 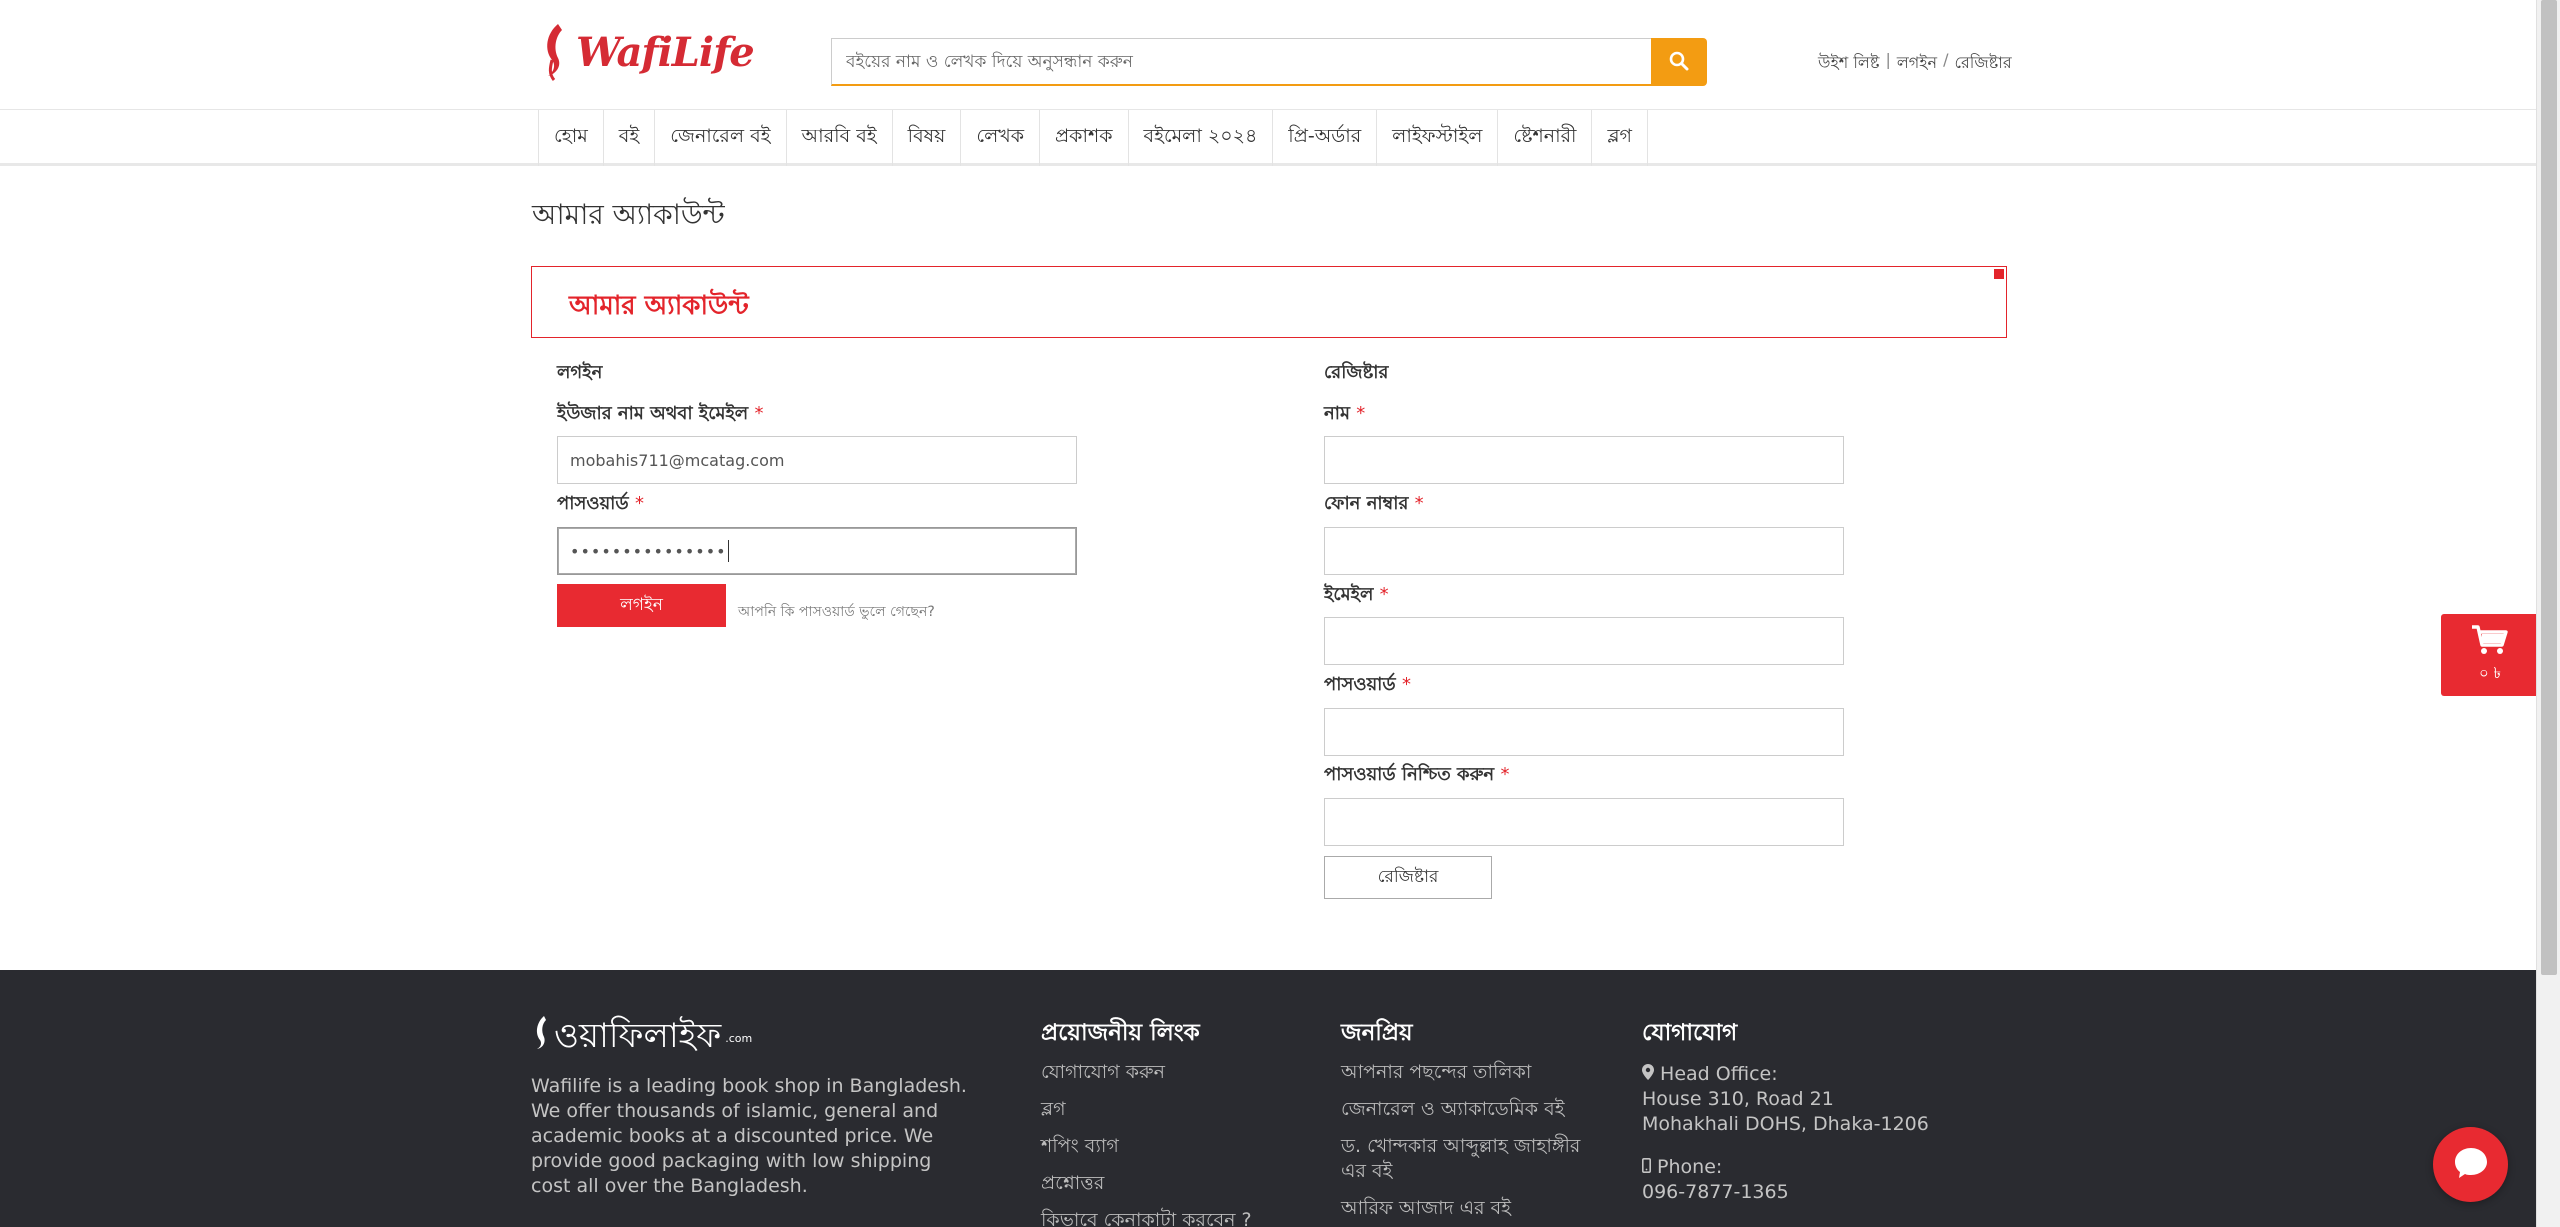 I want to click on register-name-field, so click(x=1584, y=460).